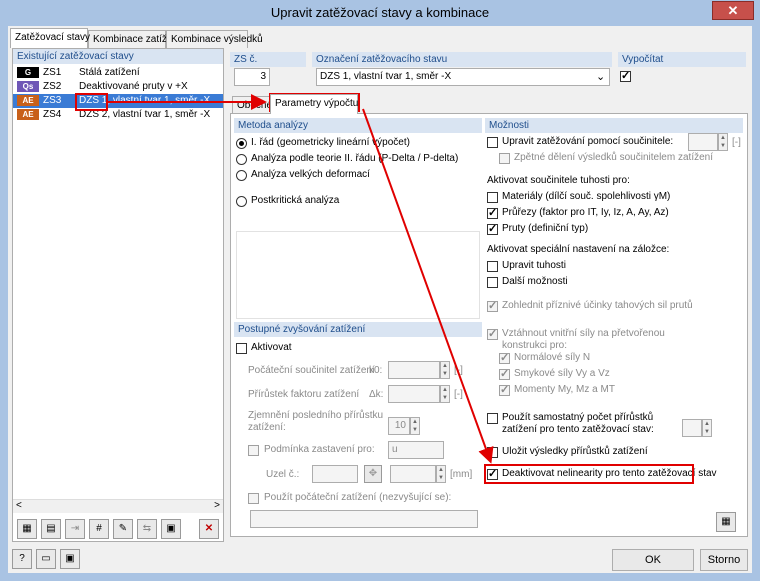 The width and height of the screenshot is (760, 581). Describe the element at coordinates (428, 286) in the screenshot. I see `arrow-to-checkbox` at that location.